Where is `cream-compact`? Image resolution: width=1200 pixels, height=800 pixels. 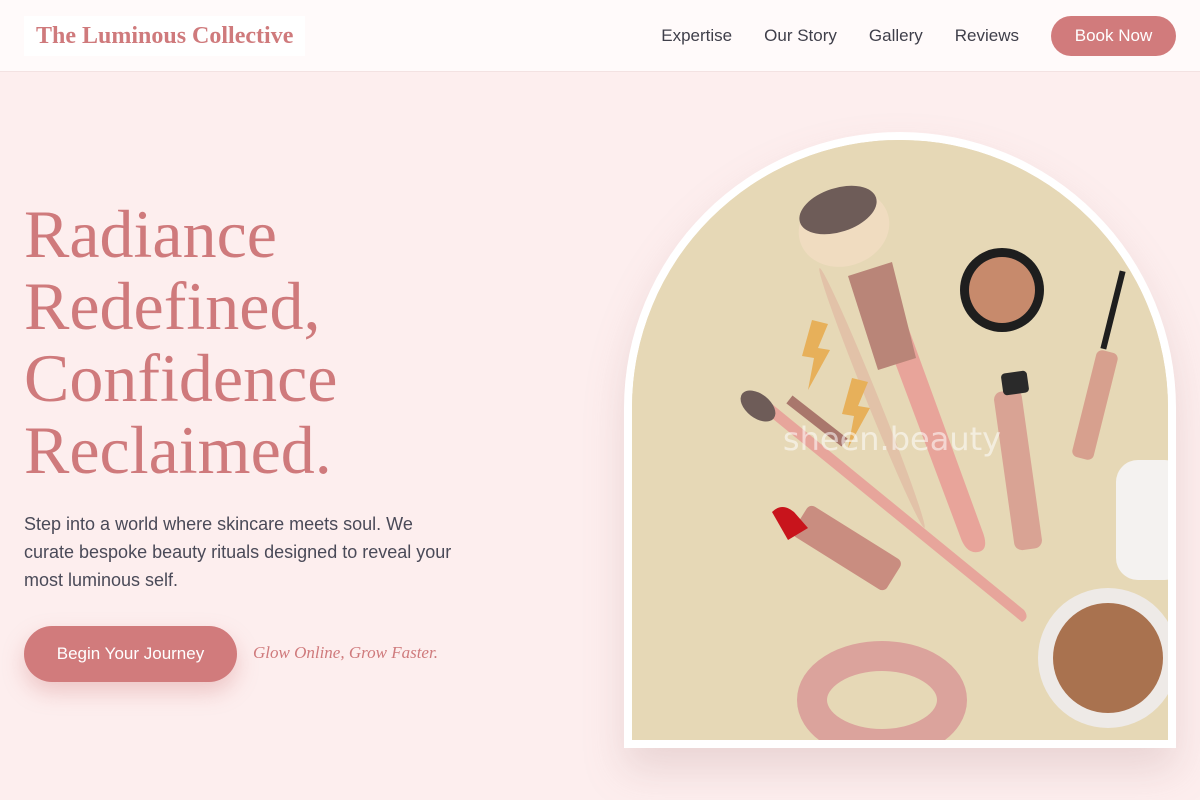
cream-compact is located at coordinates (1002, 290).